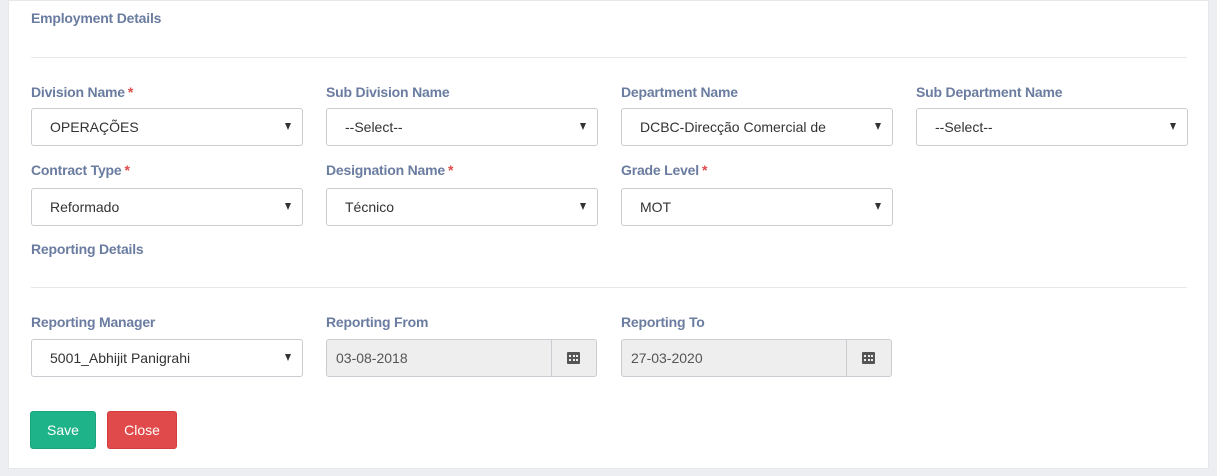 The image size is (1217, 476). What do you see at coordinates (664, 170) in the screenshot?
I see `grade-level-label: Grade Level *` at bounding box center [664, 170].